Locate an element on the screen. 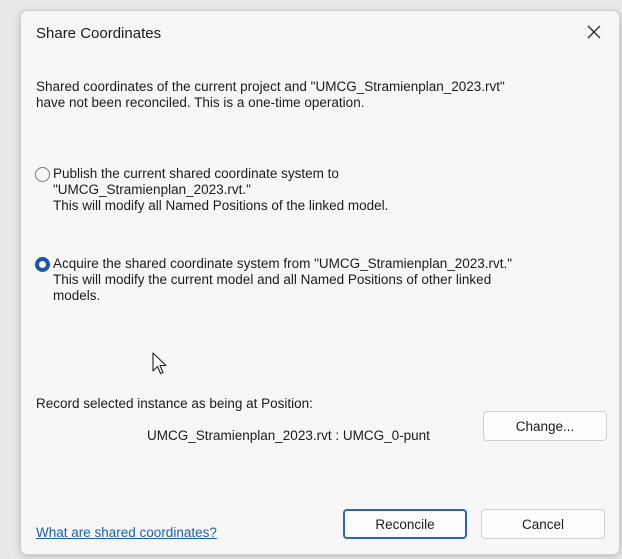 The height and width of the screenshot is (559, 622). publish-radio is located at coordinates (42, 174).